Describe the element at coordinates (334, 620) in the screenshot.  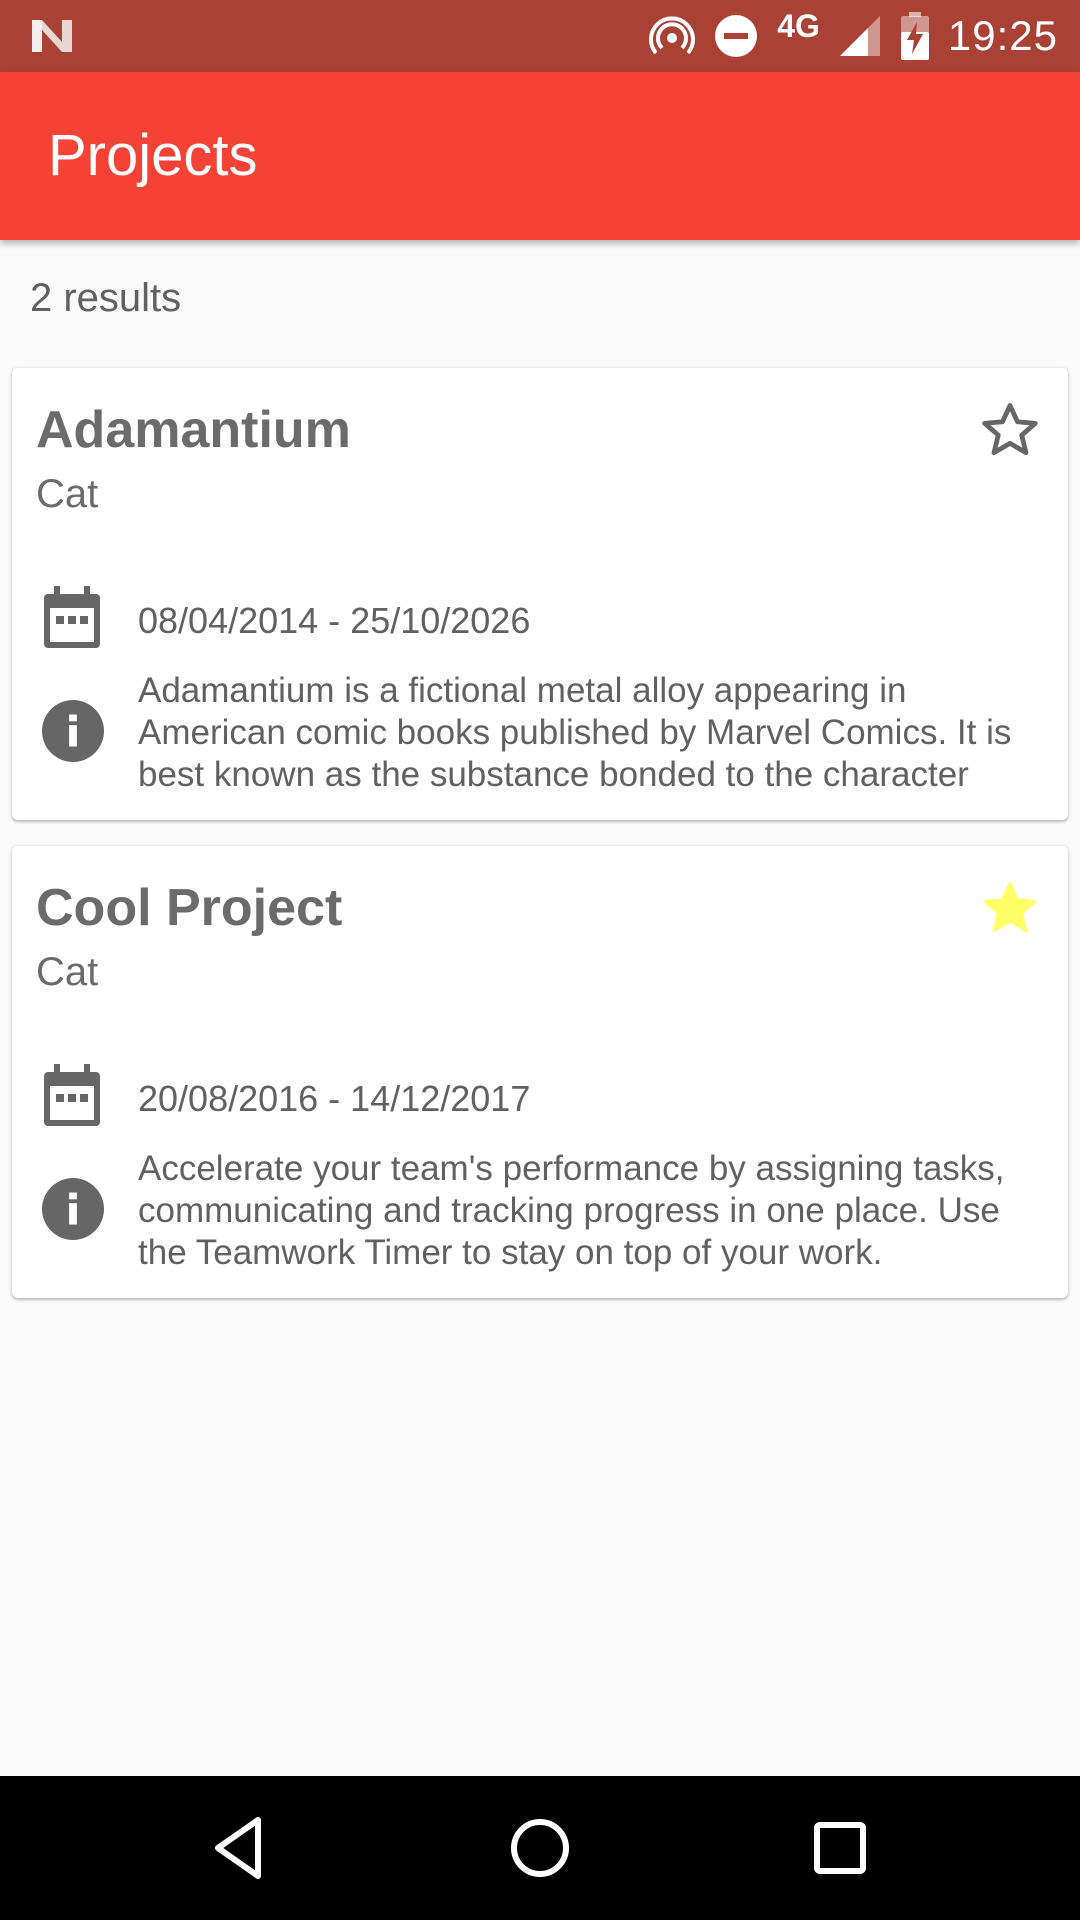
I see `project-dates: 08/04/2014 - 25/10/2026` at that location.